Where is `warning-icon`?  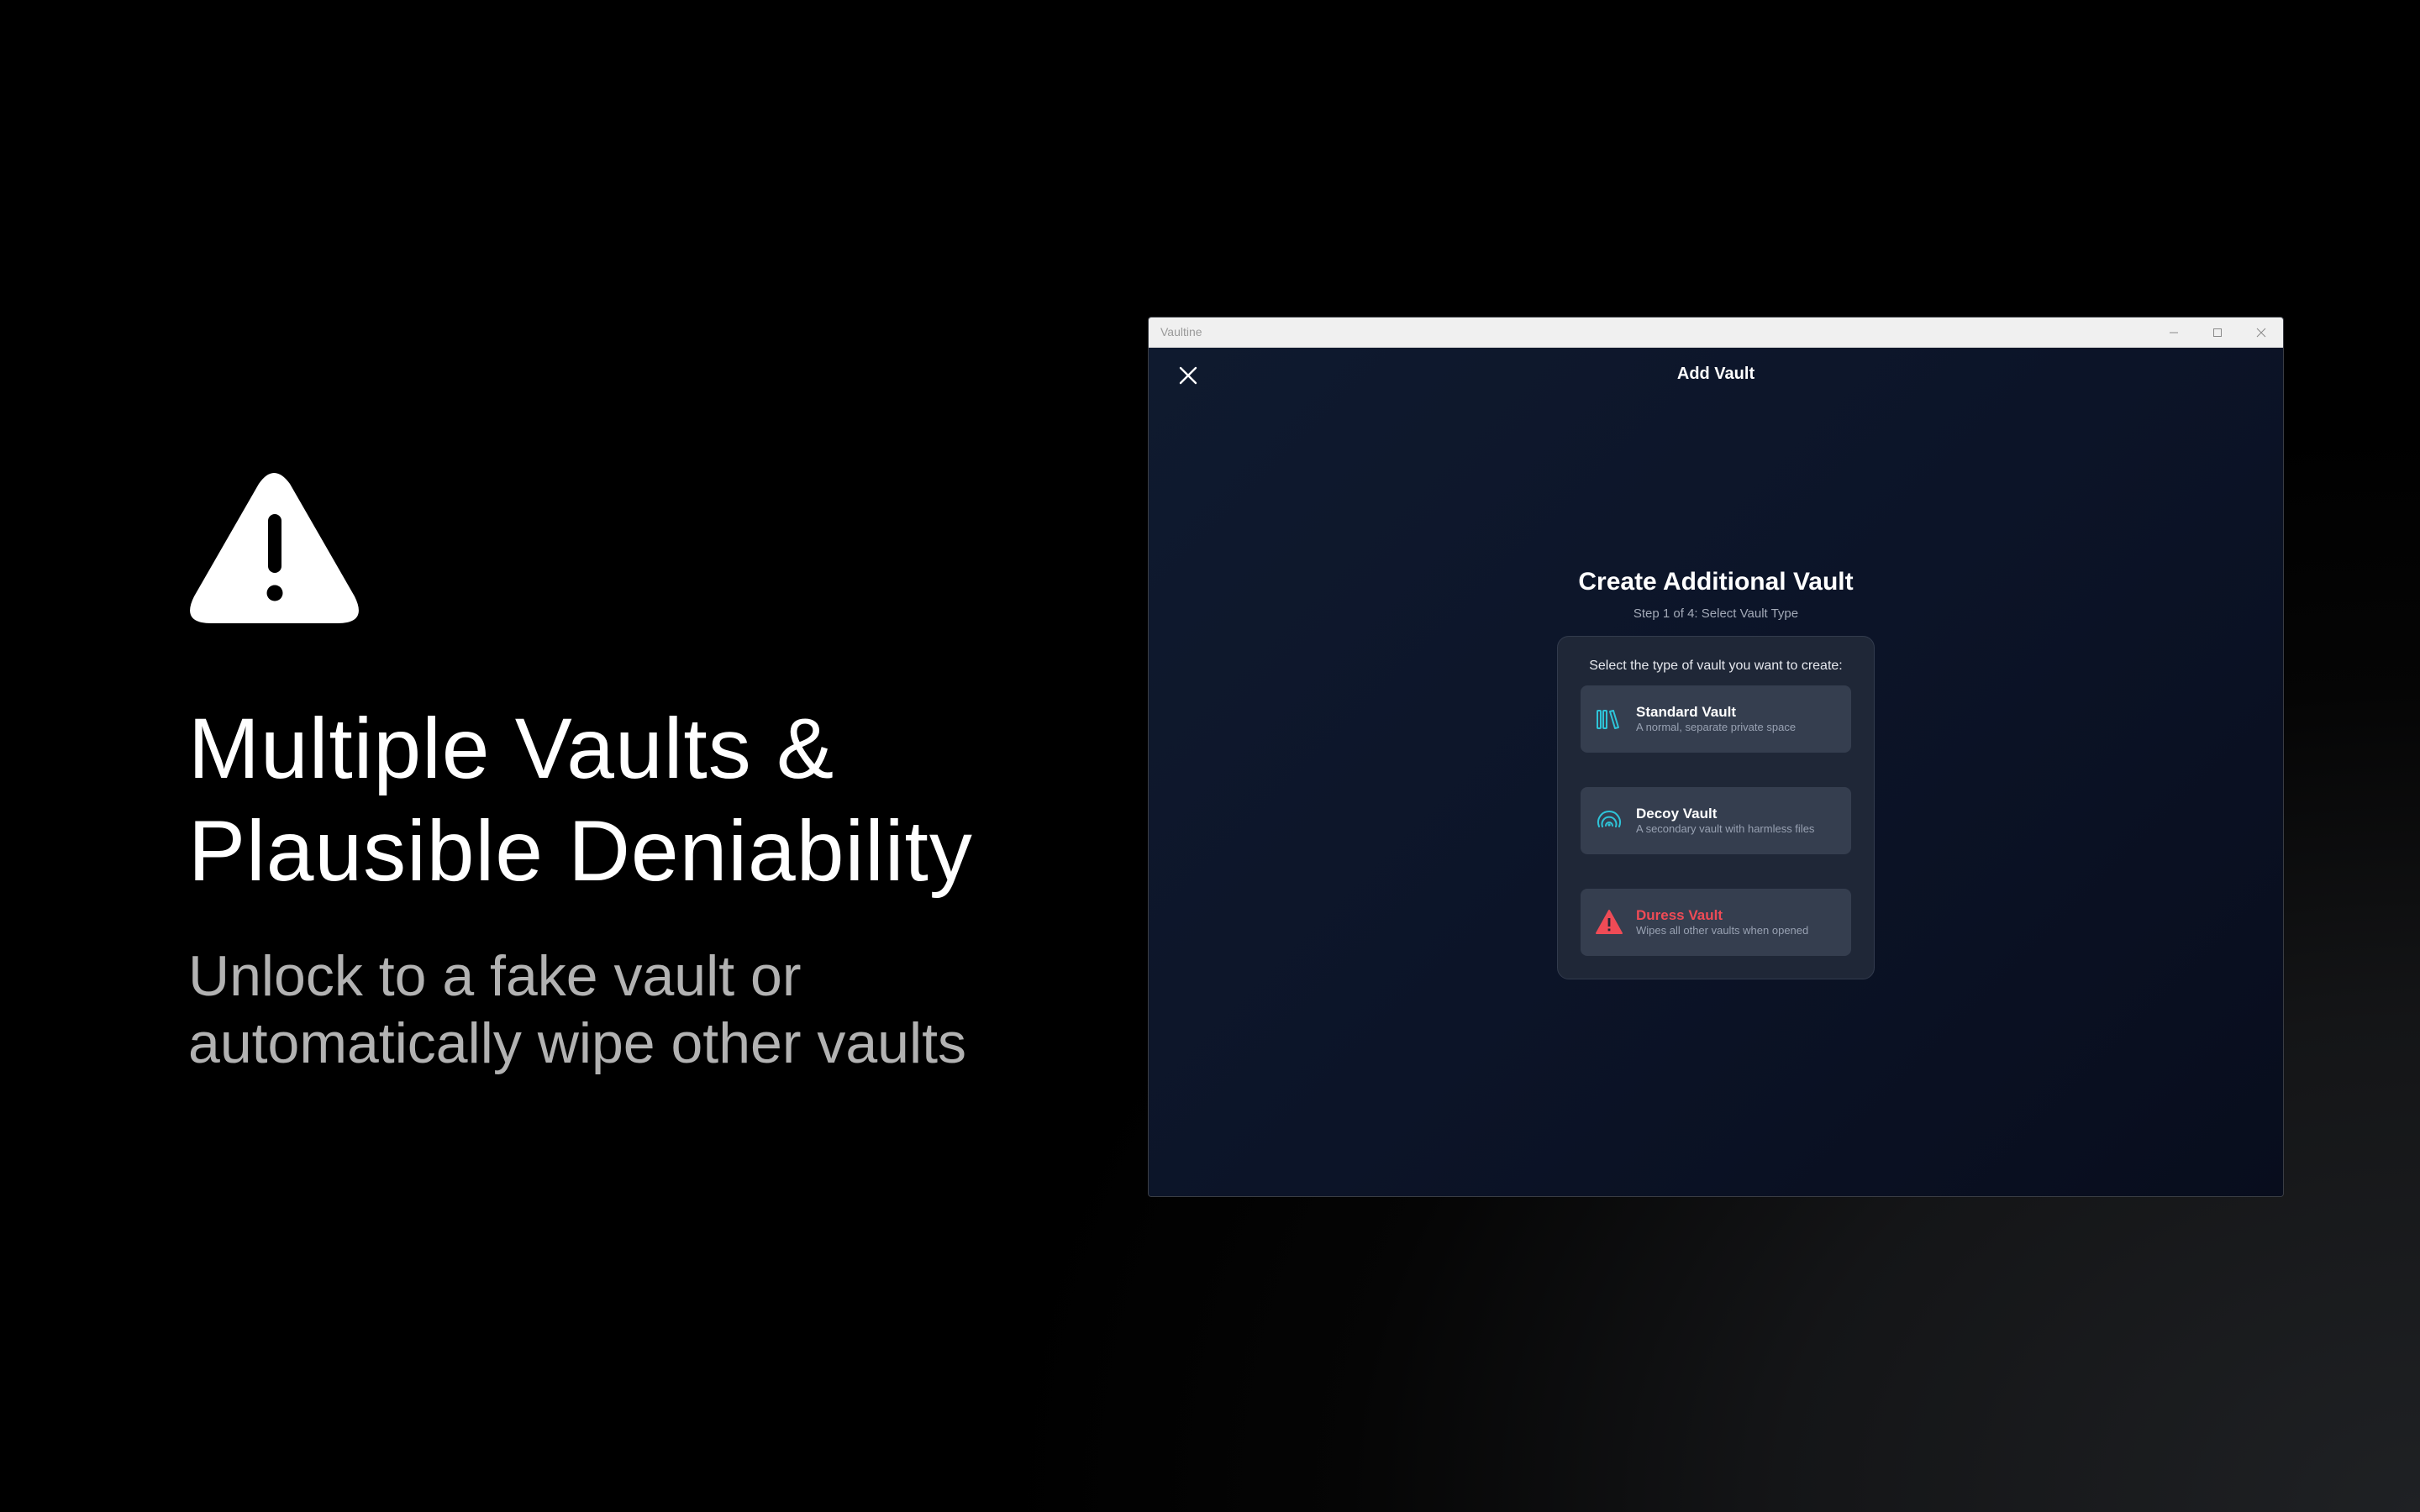 warning-icon is located at coordinates (1609, 922).